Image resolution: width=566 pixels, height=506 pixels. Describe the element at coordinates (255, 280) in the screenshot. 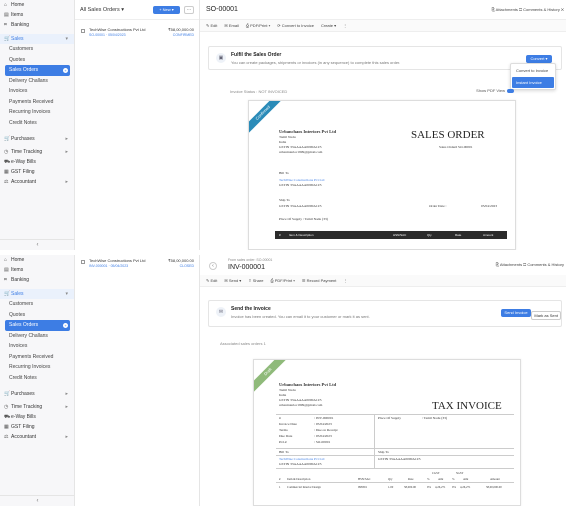

I see `share-button: ⇪ Share` at that location.